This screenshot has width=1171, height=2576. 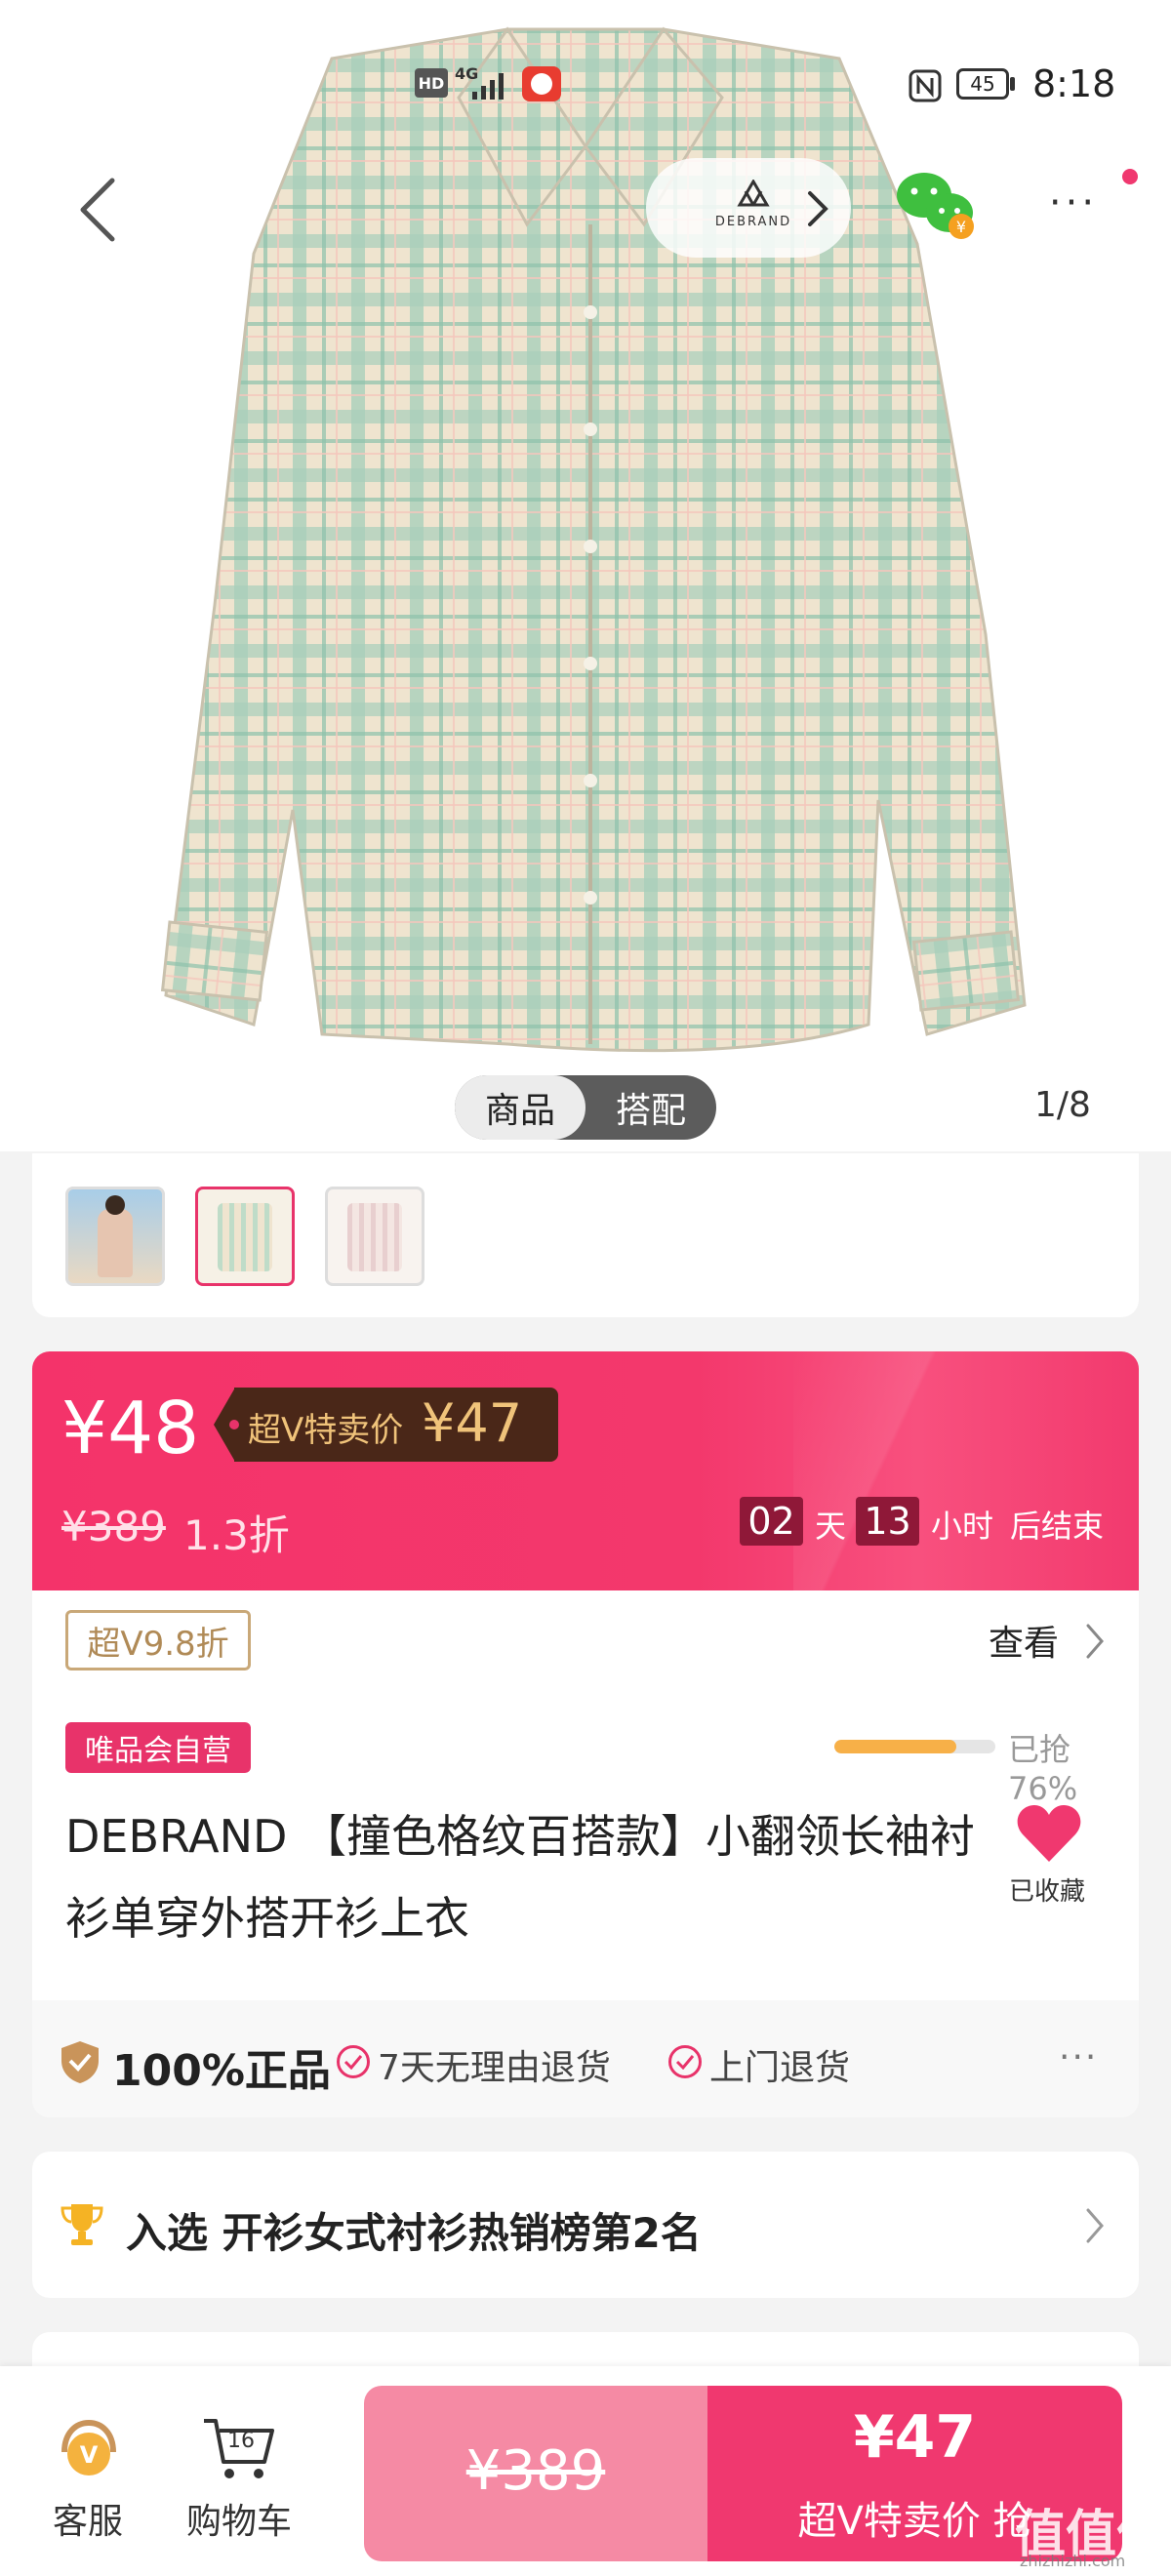 What do you see at coordinates (541, 83) in the screenshot?
I see `app-notification-icon` at bounding box center [541, 83].